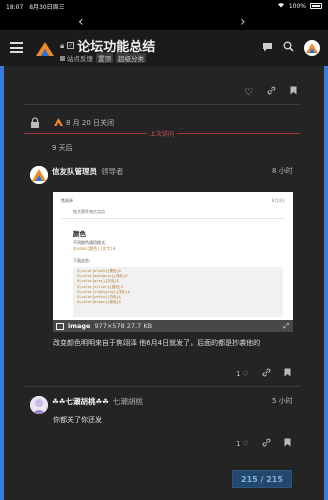  I want to click on post-author: 信友队管理员 领导者, so click(88, 171).